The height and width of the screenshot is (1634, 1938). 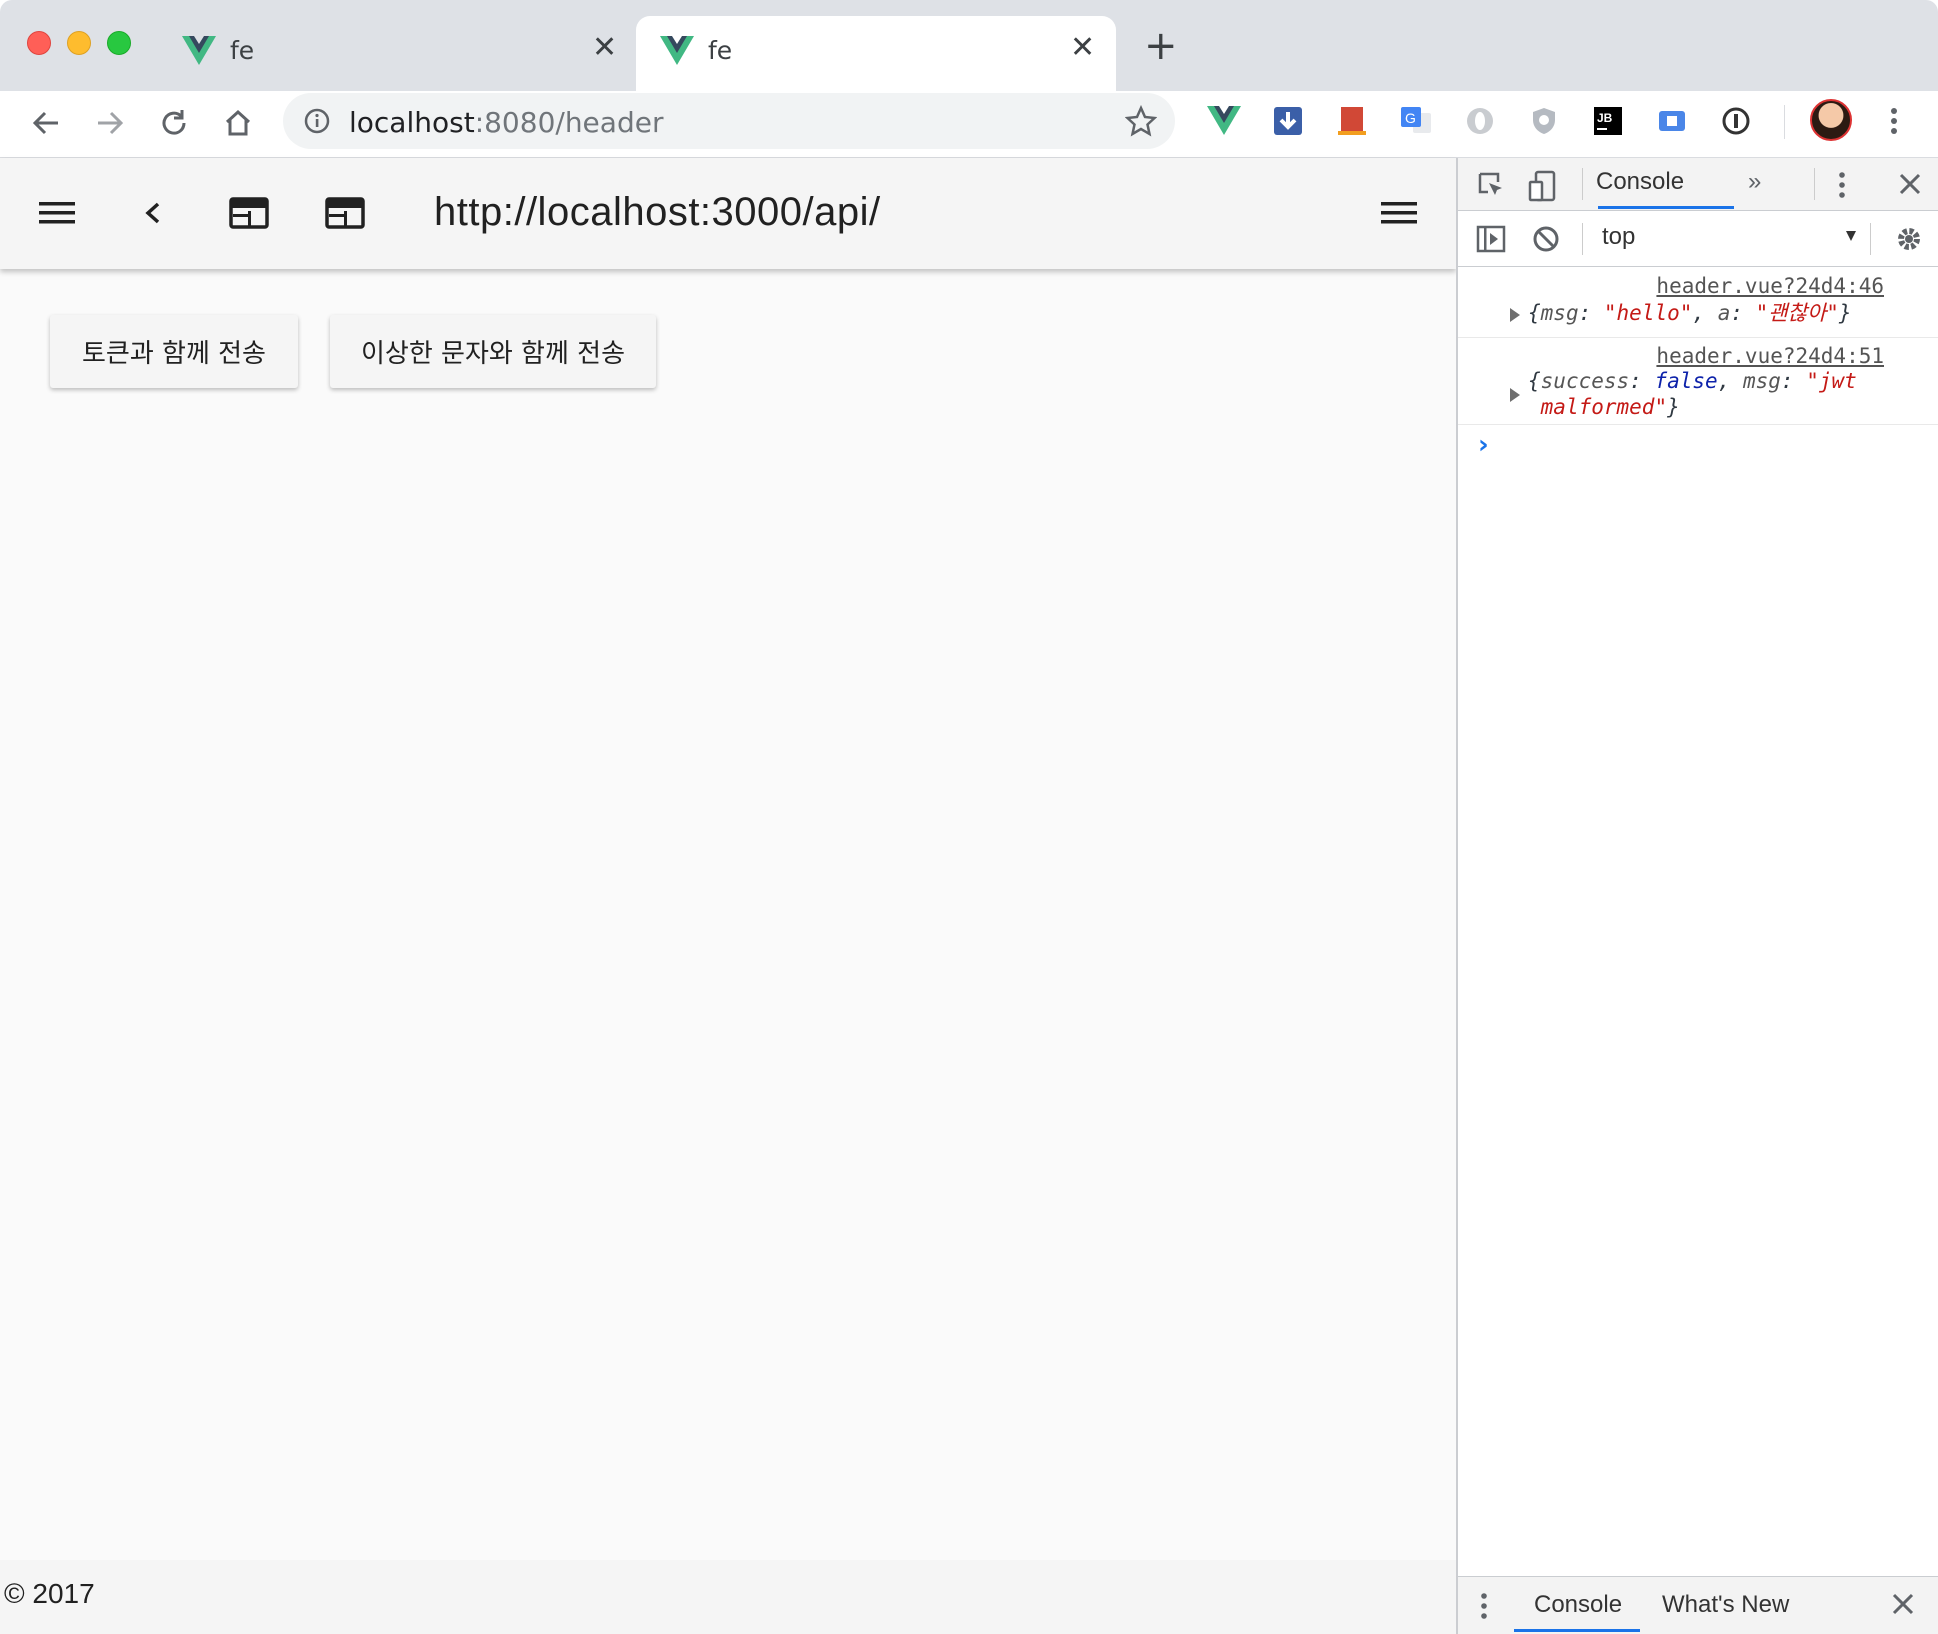 What do you see at coordinates (1736, 121) in the screenshot?
I see `1password-extension-icon` at bounding box center [1736, 121].